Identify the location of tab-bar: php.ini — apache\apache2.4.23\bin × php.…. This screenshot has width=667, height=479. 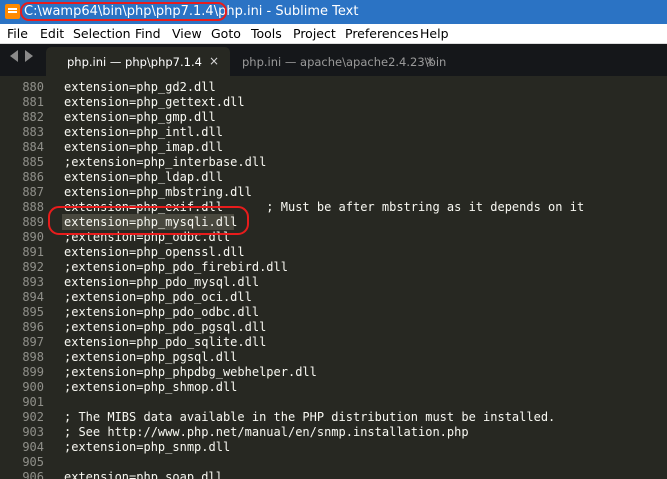
(333, 60).